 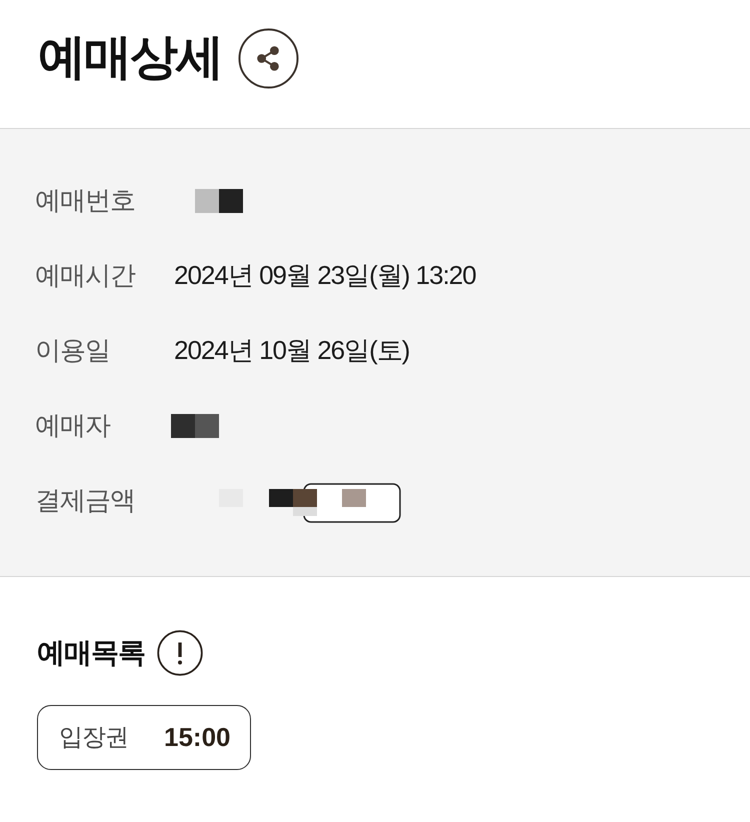 What do you see at coordinates (143, 737) in the screenshot?
I see `ticket-chip: 입장권 15:00` at bounding box center [143, 737].